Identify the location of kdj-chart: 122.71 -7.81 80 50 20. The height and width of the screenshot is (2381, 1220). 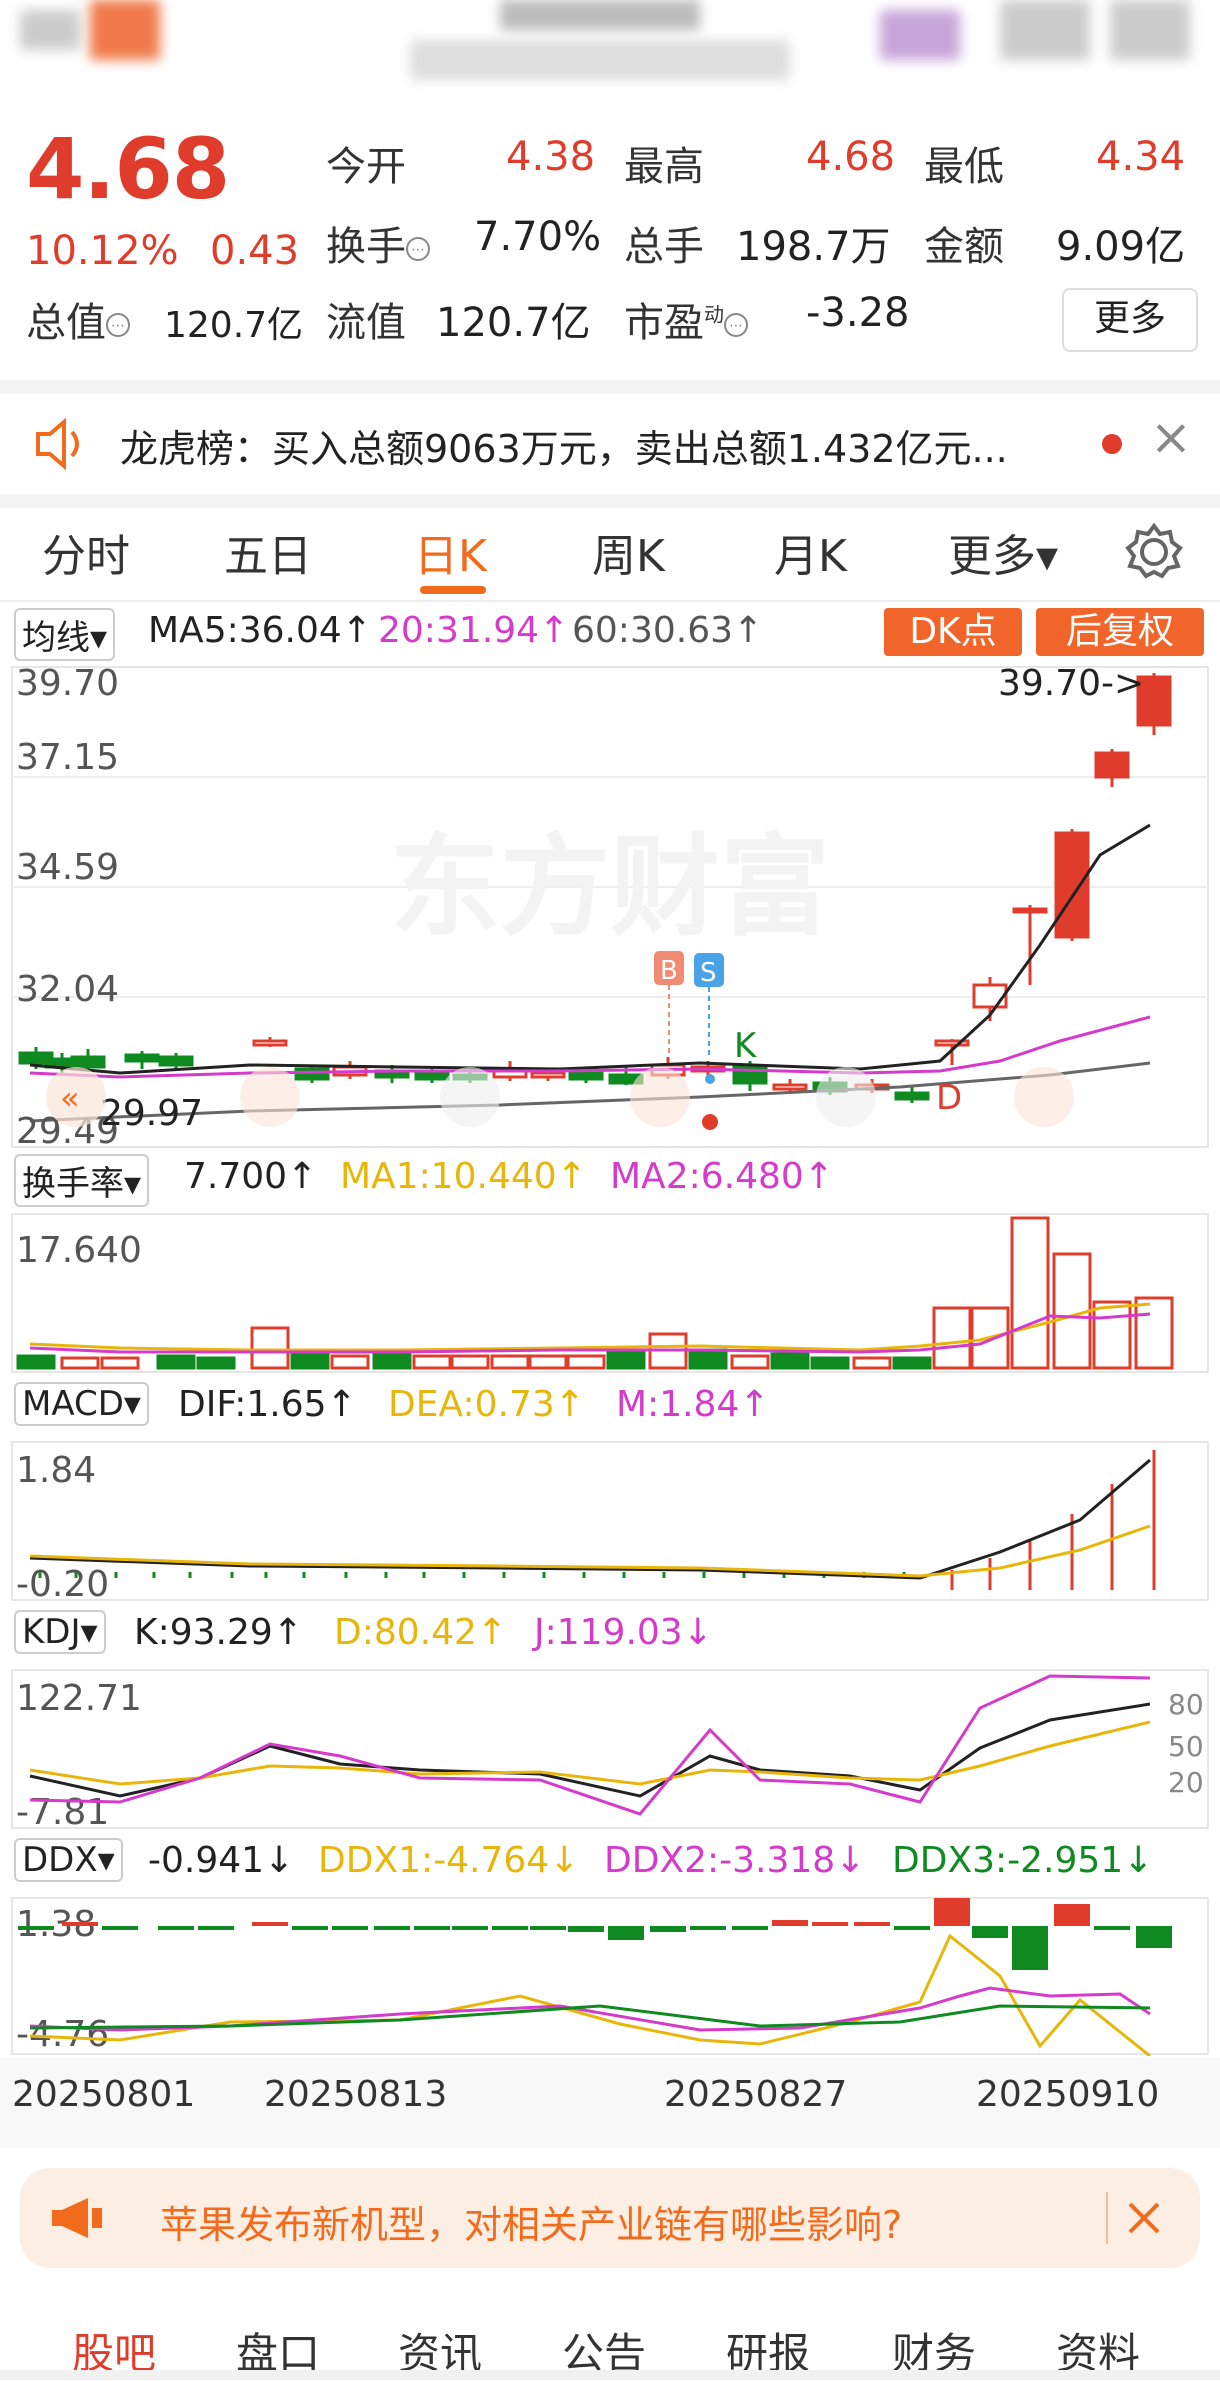
(610, 1749).